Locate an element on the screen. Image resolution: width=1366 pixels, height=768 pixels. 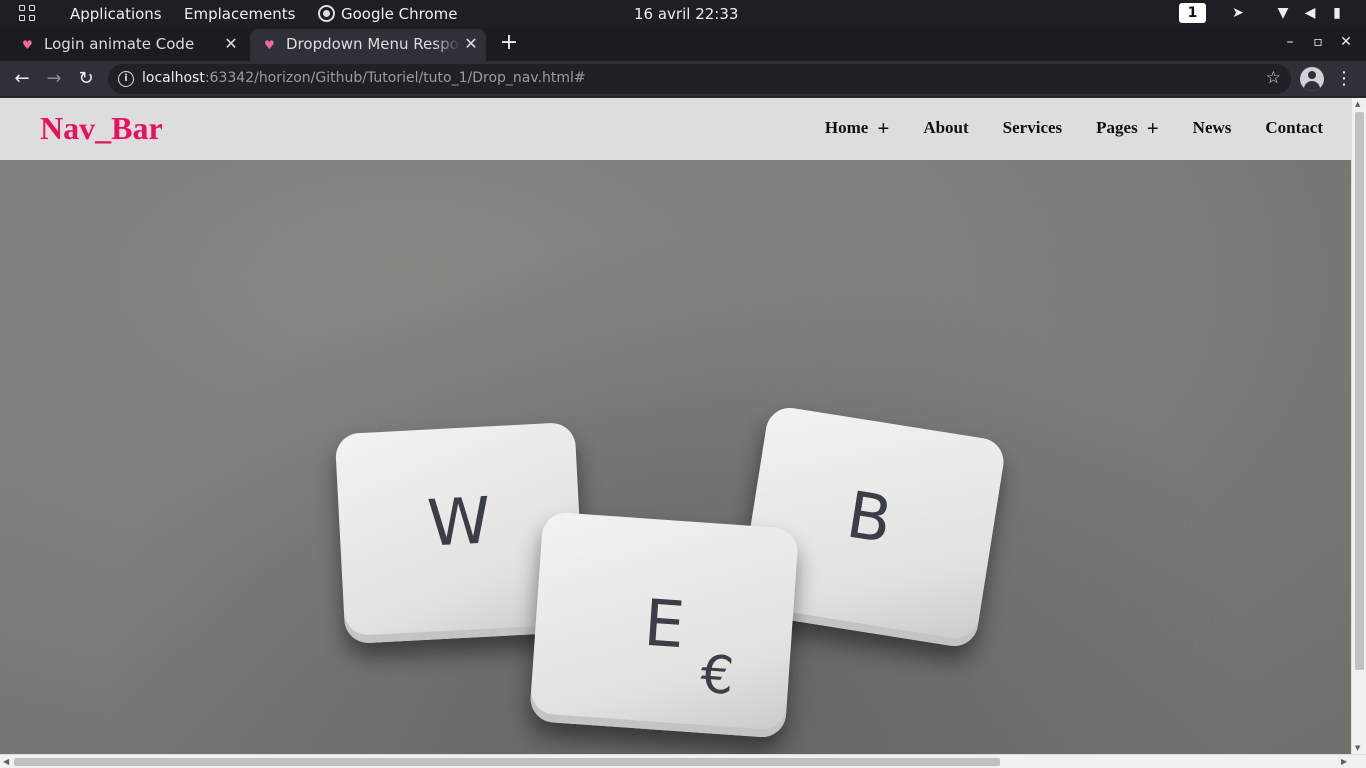
maximize-button: ▫ is located at coordinates (1318, 42).